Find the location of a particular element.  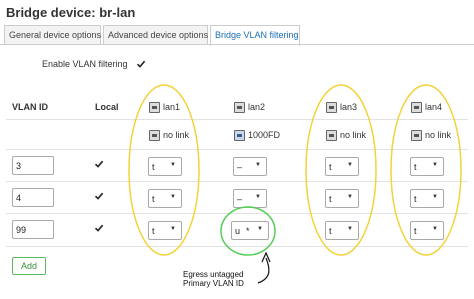

annotation-arrow is located at coordinates (263, 270).